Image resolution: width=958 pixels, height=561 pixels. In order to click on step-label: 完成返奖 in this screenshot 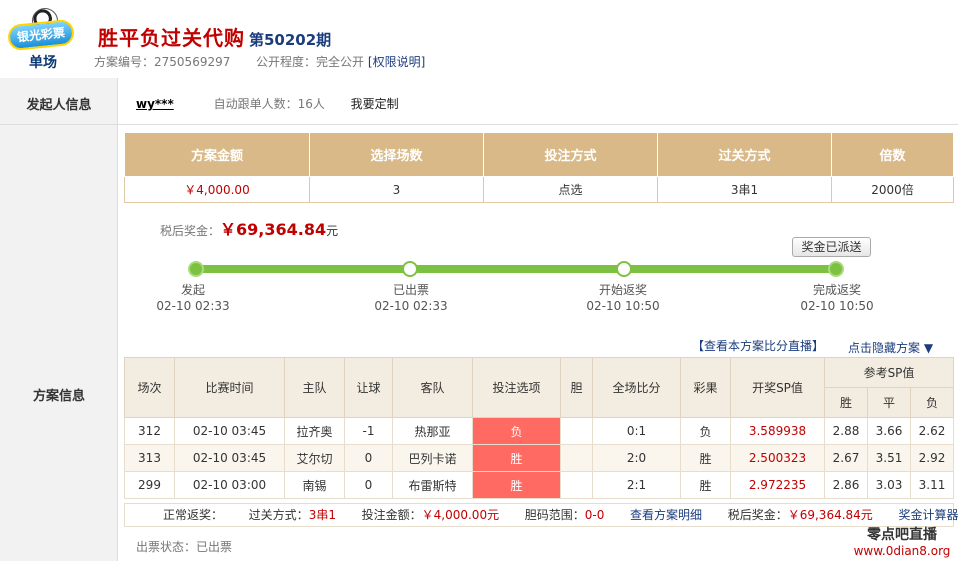, I will do `click(836, 290)`.